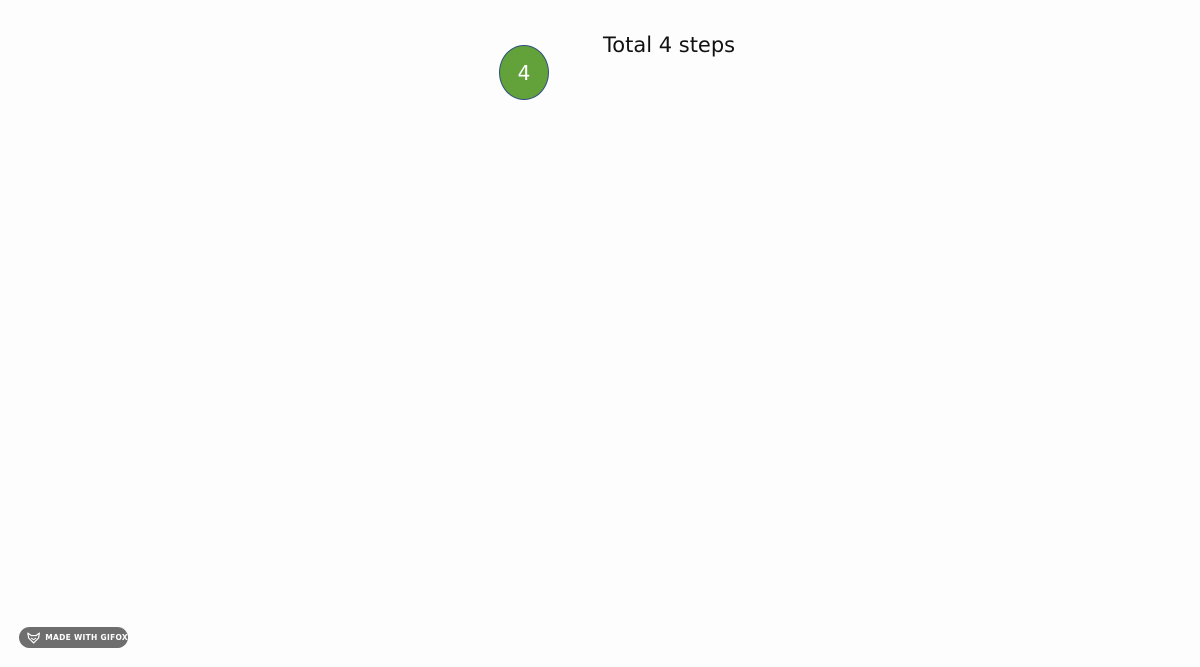 This screenshot has height=667, width=1200. What do you see at coordinates (86, 637) in the screenshot?
I see `watermark-label: MADE WITH GIFOX` at bounding box center [86, 637].